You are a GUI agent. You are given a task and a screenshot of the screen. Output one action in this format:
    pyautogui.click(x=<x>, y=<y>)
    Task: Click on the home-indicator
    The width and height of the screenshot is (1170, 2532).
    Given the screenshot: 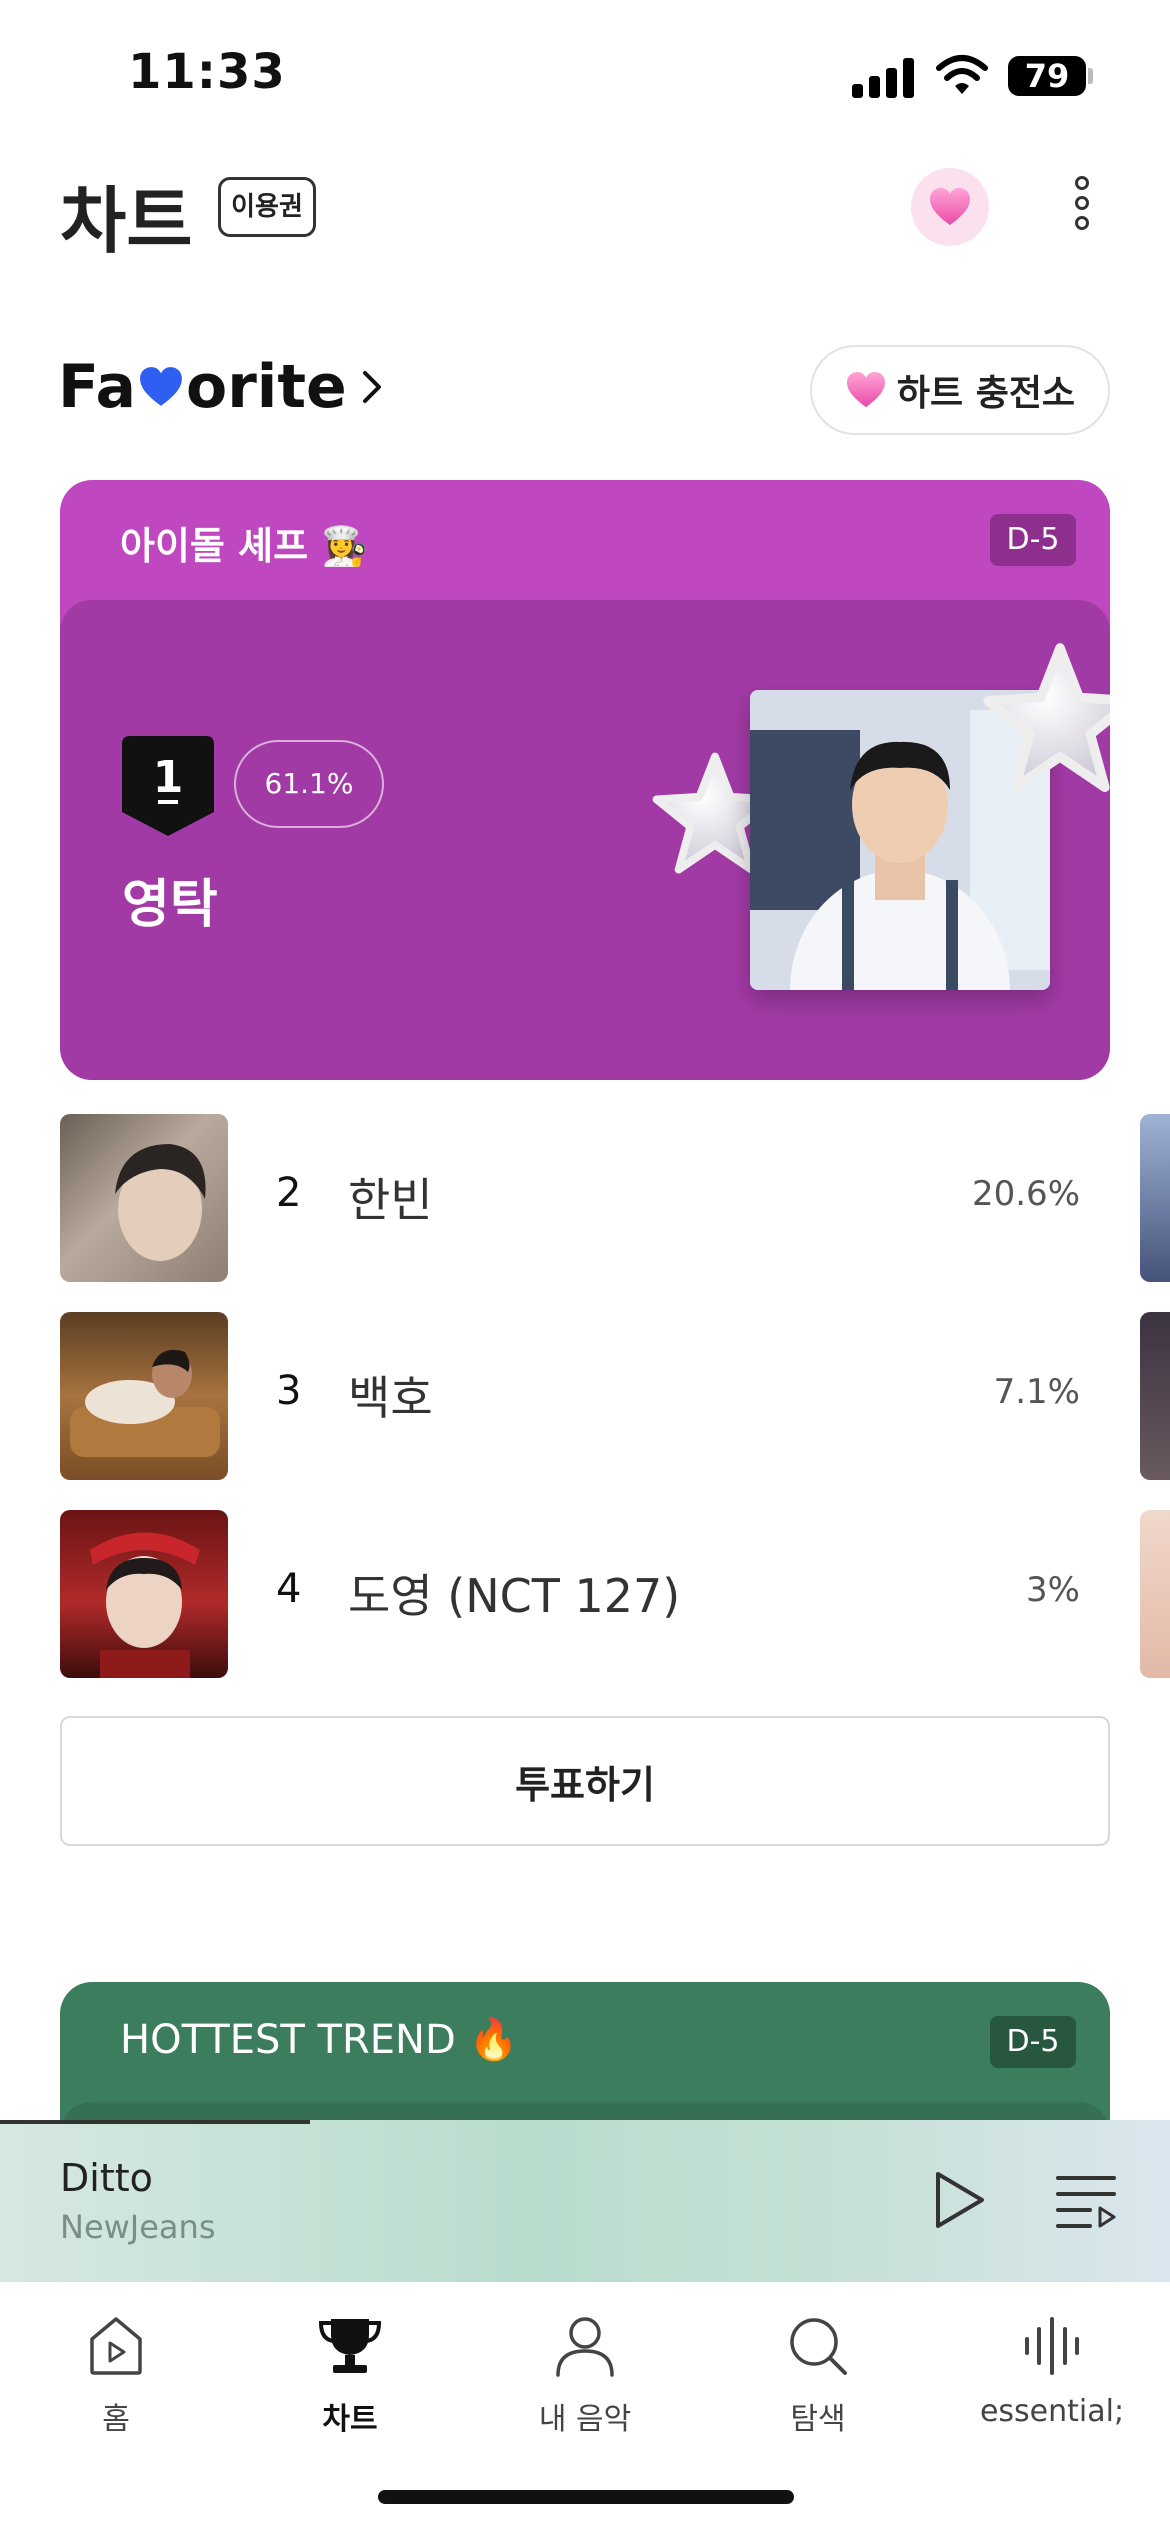 What is the action you would take?
    pyautogui.click(x=586, y=2497)
    